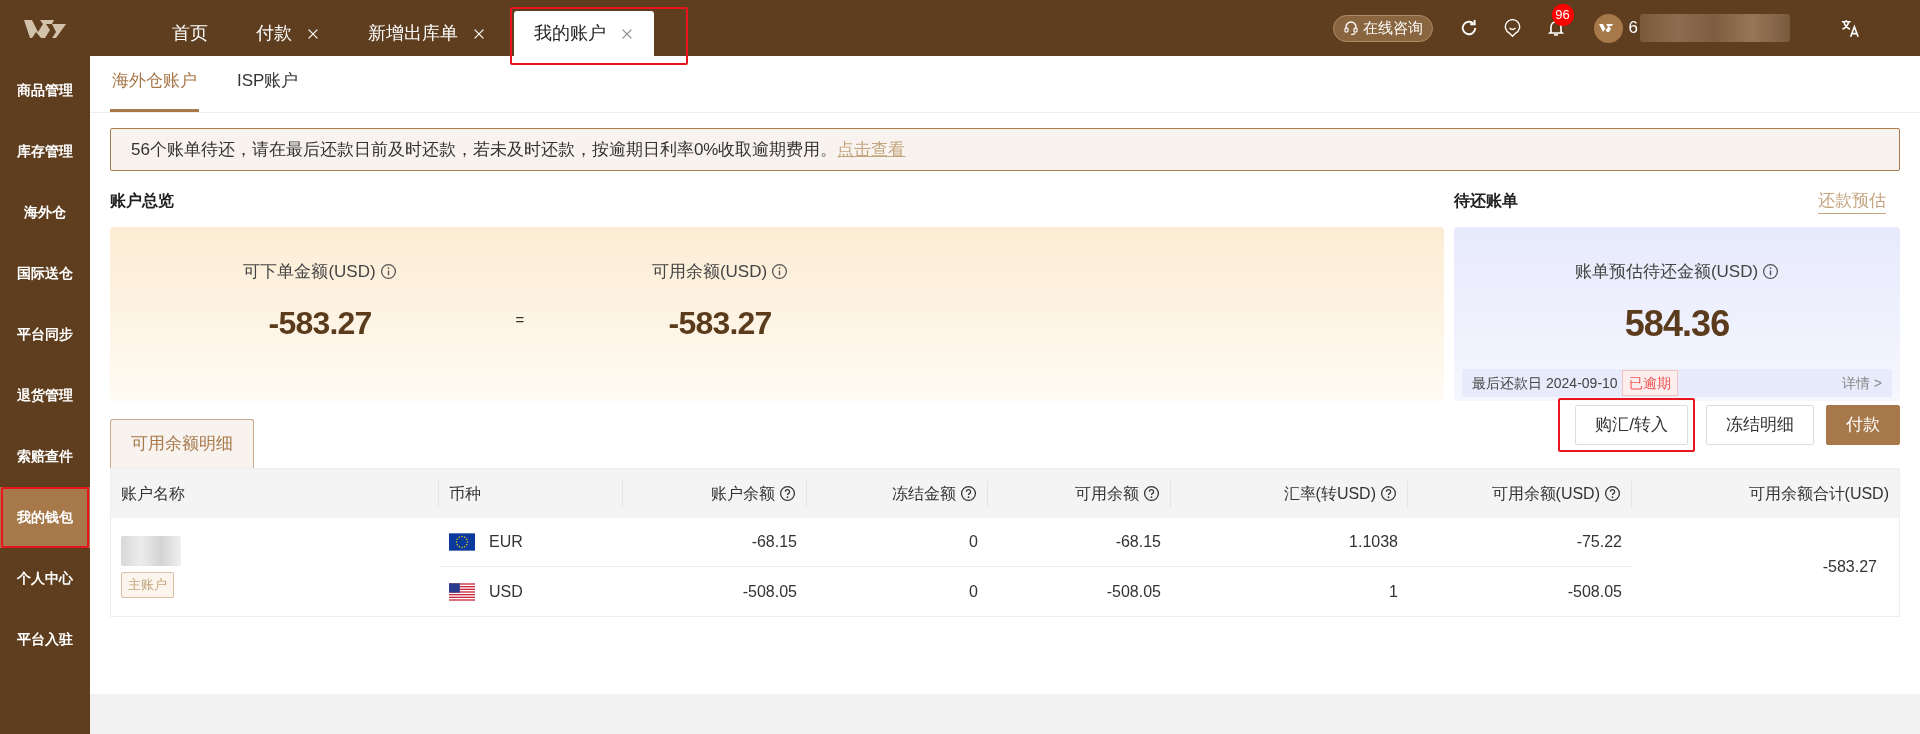 Image resolution: width=1920 pixels, height=734 pixels. I want to click on table-cell-text: -583.27, so click(1849, 567).